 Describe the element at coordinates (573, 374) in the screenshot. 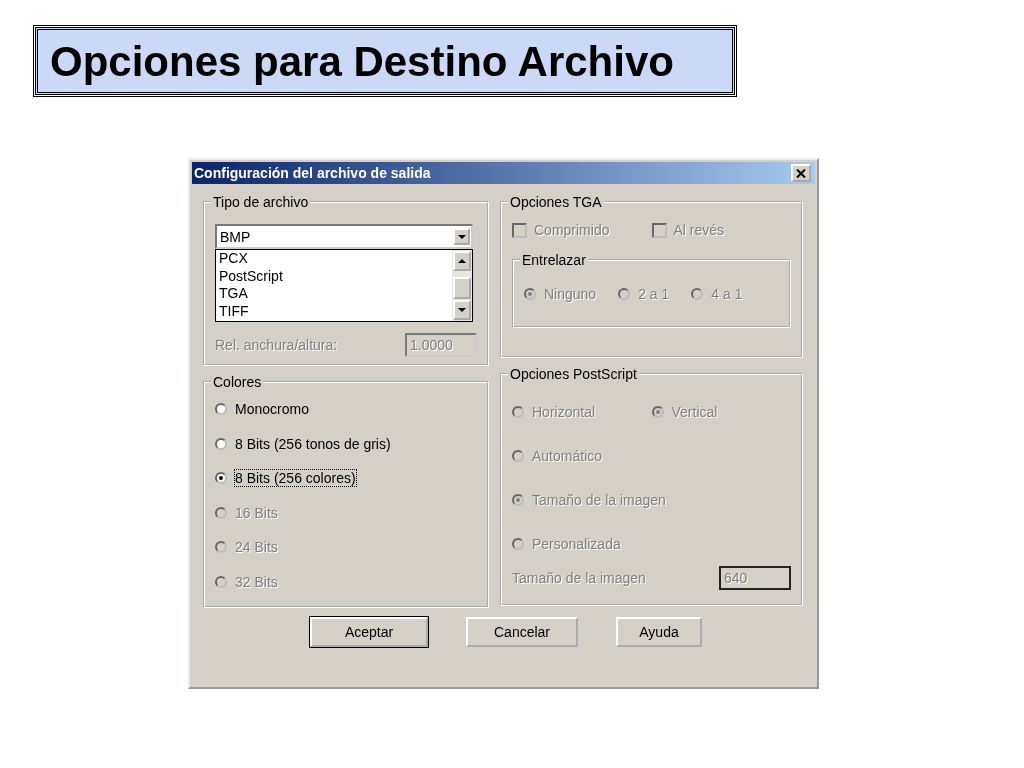

I see `group-label: Opciones PostScript` at that location.